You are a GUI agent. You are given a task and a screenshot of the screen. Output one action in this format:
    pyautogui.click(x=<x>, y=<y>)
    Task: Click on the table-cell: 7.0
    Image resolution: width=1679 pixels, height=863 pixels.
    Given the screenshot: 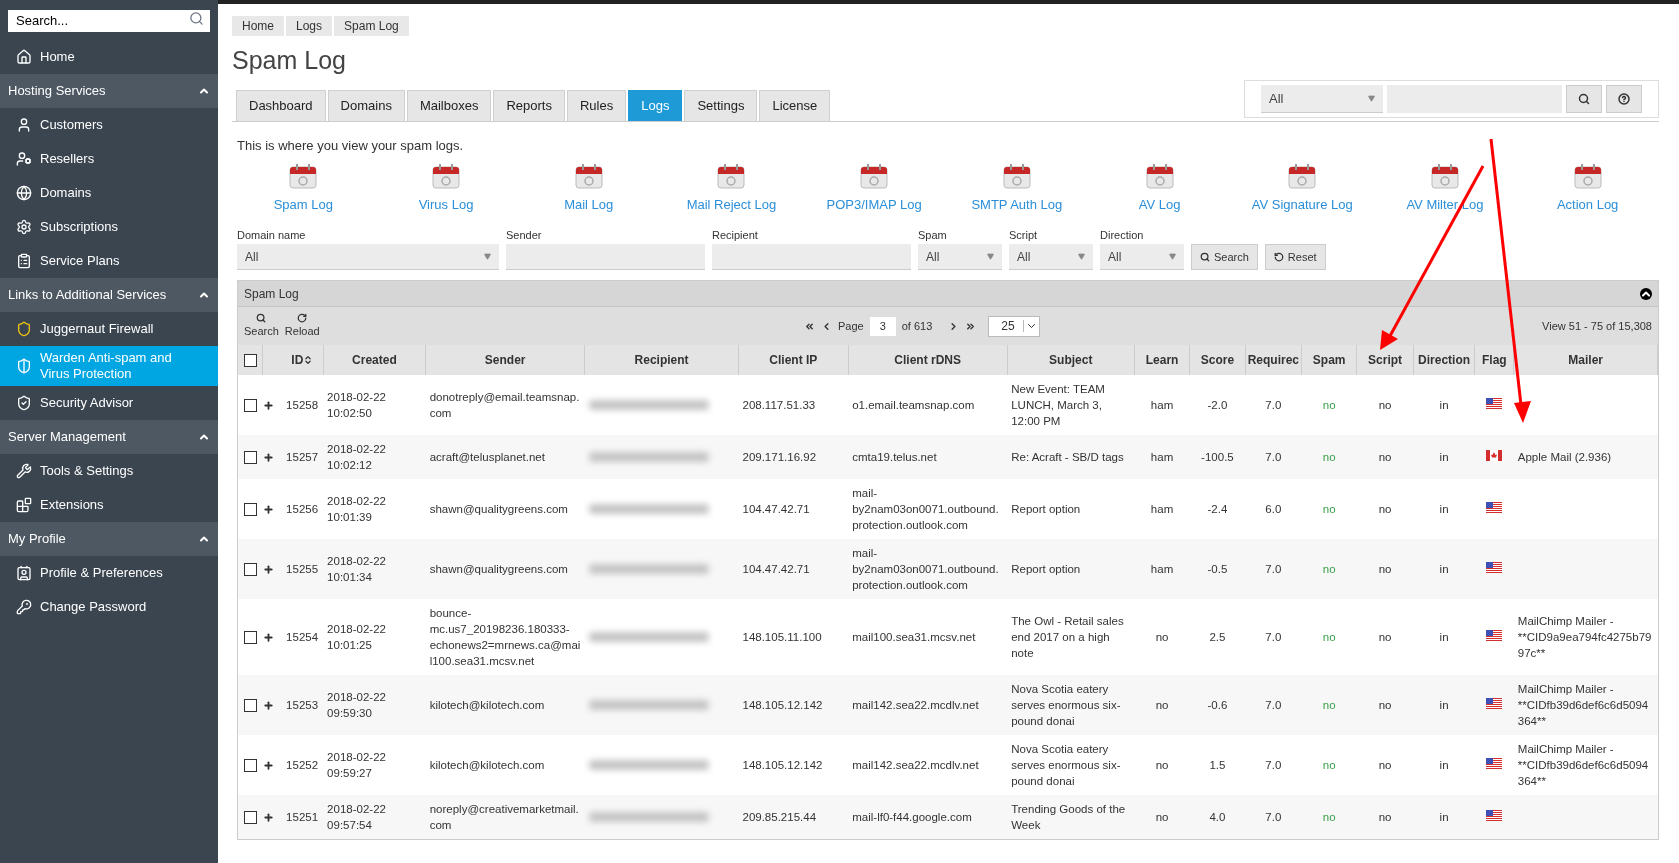 What is the action you would take?
    pyautogui.click(x=1273, y=705)
    